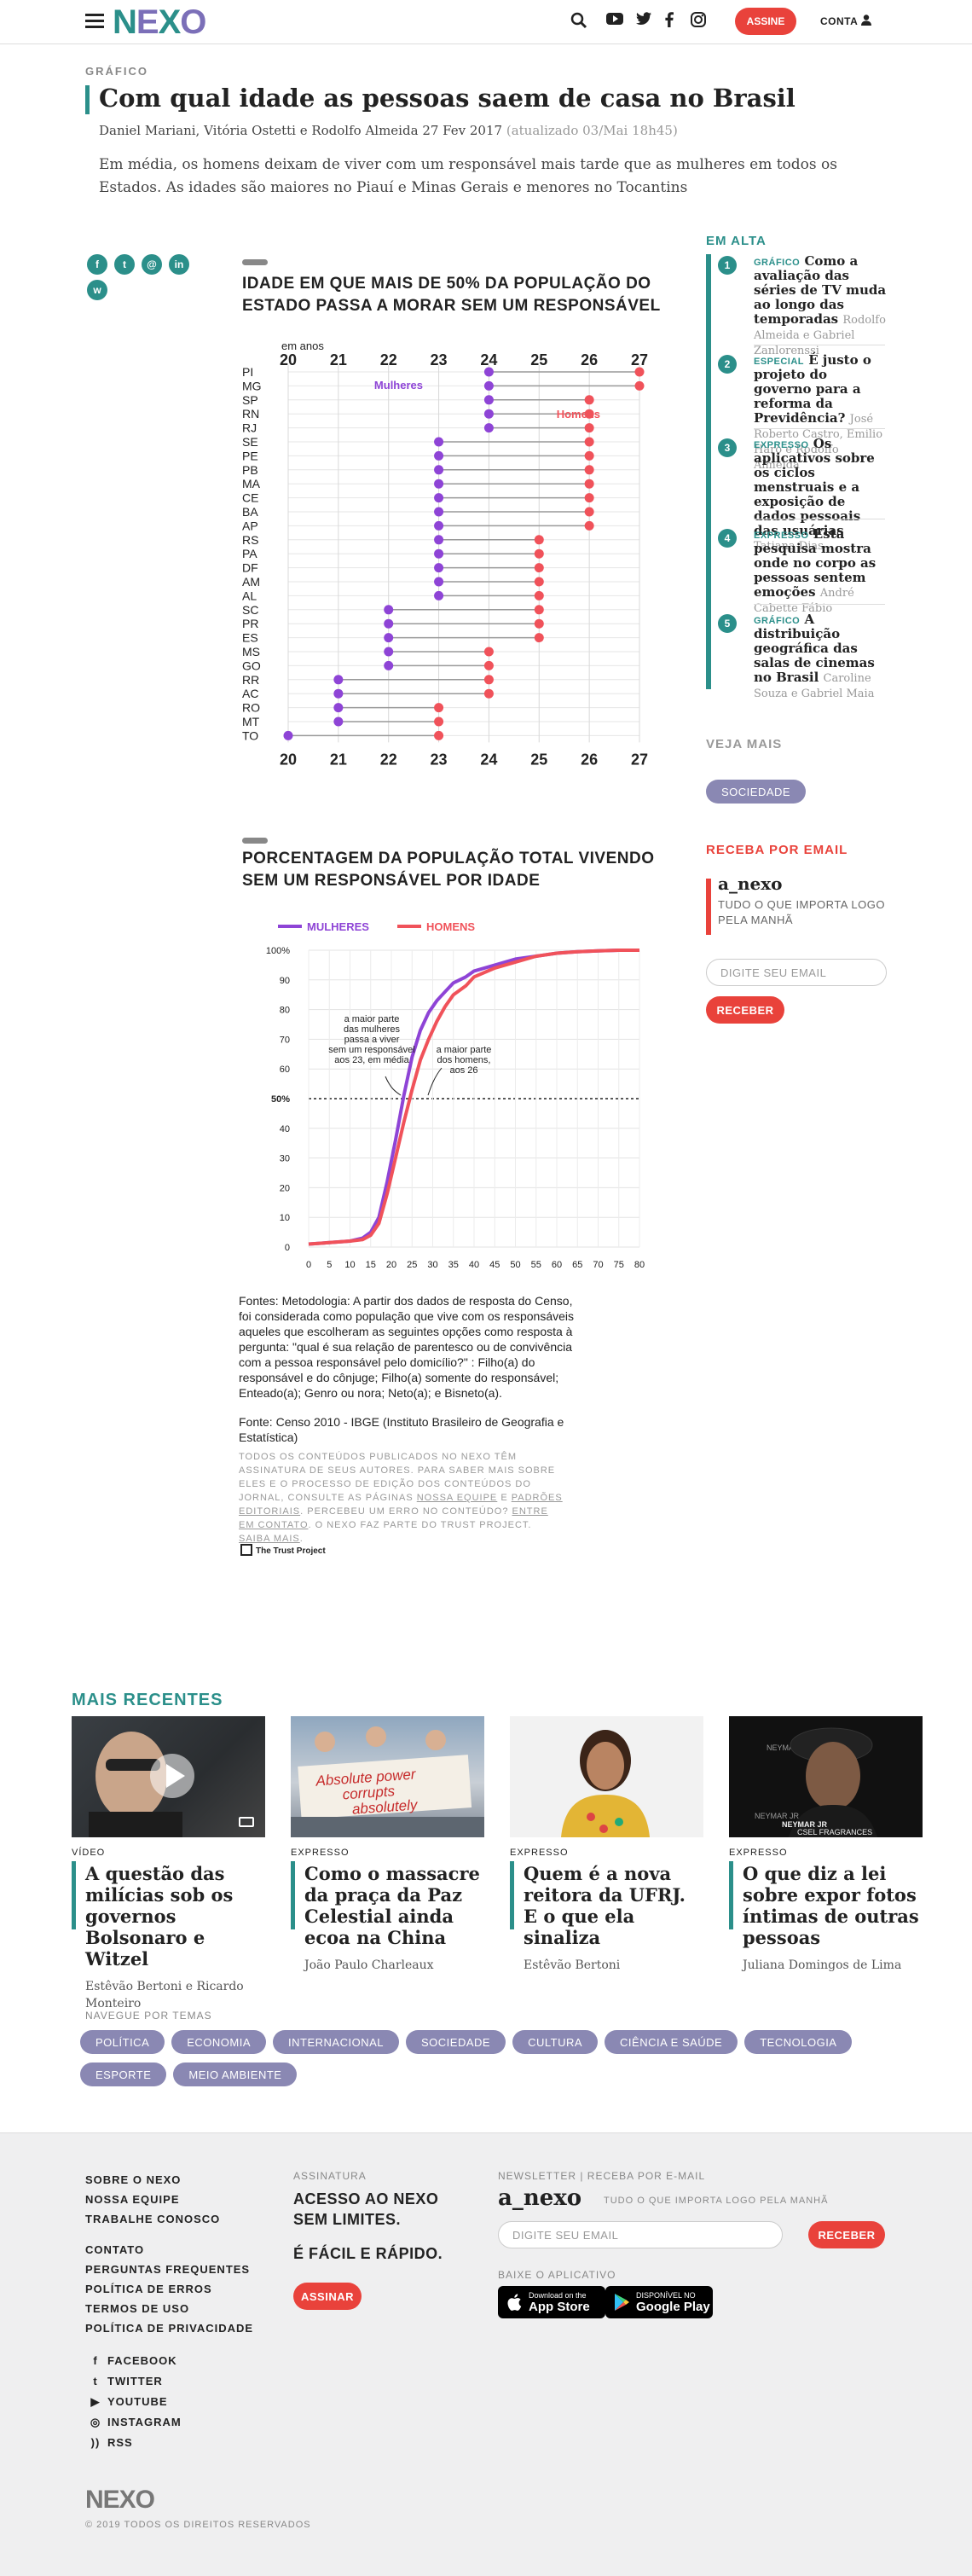 The width and height of the screenshot is (972, 2576). I want to click on share-glyph: @, so click(152, 264).